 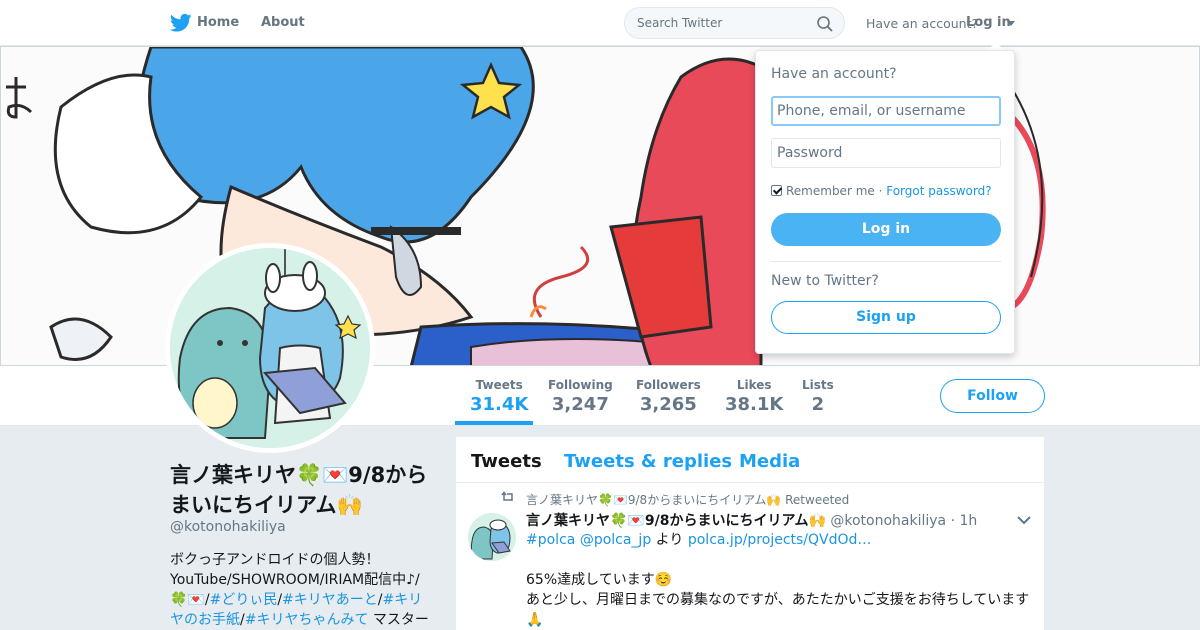 What do you see at coordinates (886, 261) in the screenshot?
I see `dropdown-divider` at bounding box center [886, 261].